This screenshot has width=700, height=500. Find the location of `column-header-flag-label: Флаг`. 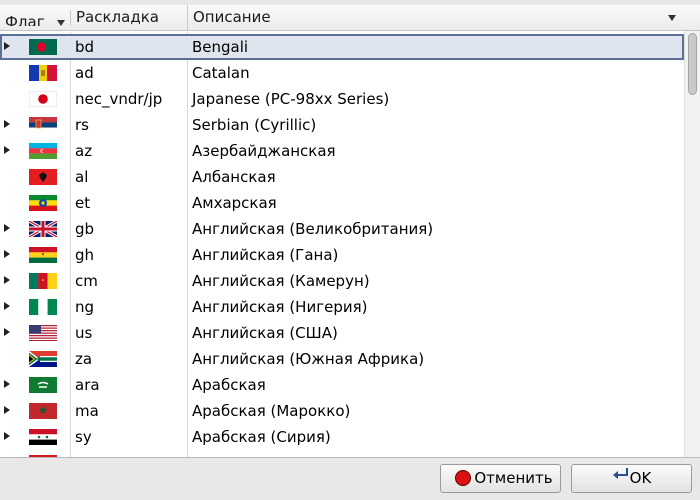

column-header-flag-label: Флаг is located at coordinates (25, 19).